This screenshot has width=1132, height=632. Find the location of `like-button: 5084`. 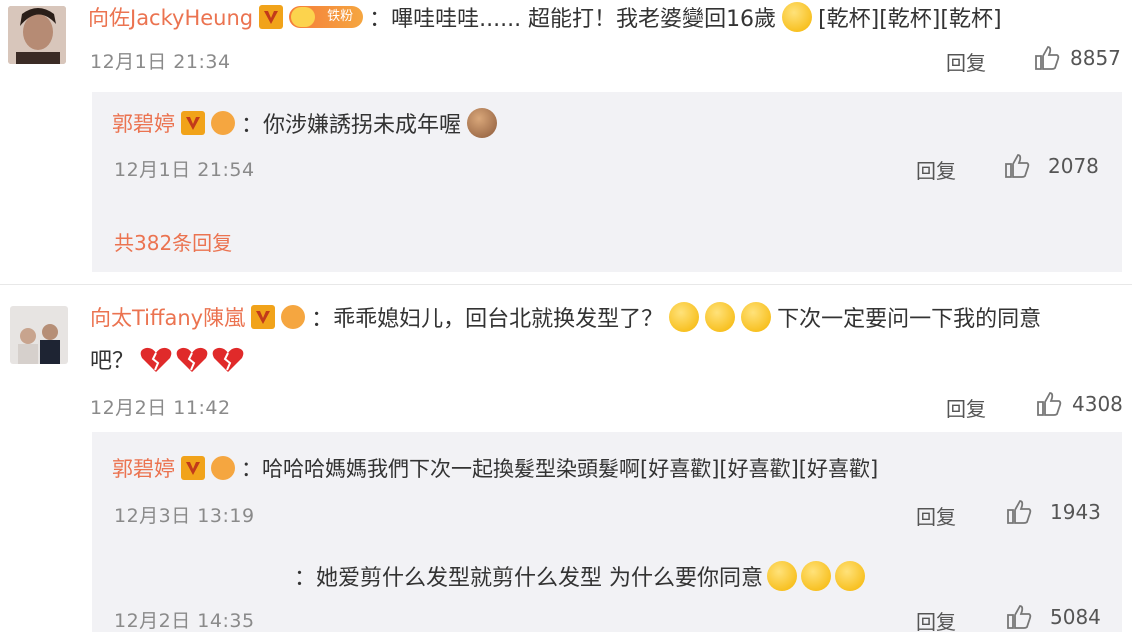

like-button: 5084 is located at coordinates (1053, 617).